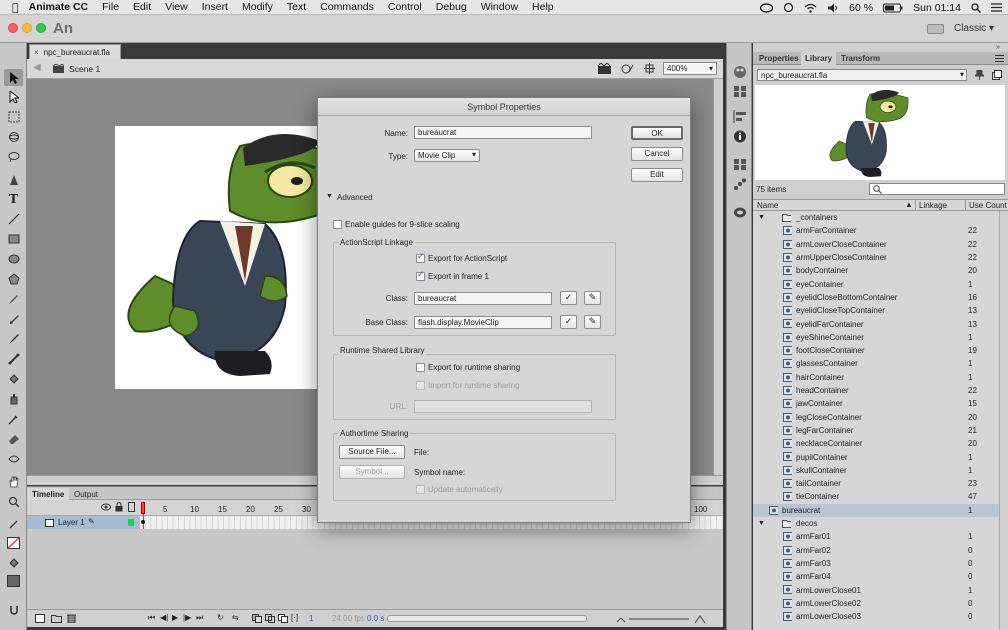 This screenshot has height=630, width=1008. What do you see at coordinates (503, 132) in the screenshot?
I see `name-input: bureaucrat` at bounding box center [503, 132].